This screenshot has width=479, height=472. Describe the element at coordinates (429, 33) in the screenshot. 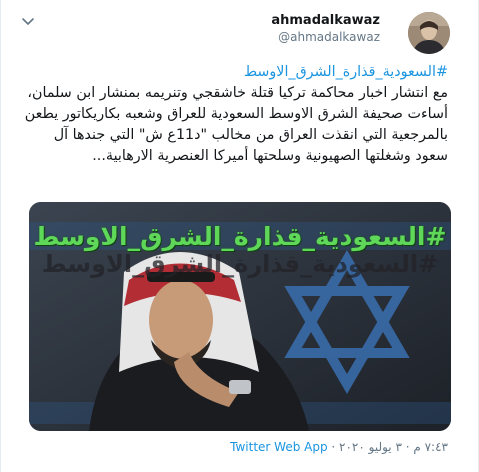

I see `avatar` at that location.